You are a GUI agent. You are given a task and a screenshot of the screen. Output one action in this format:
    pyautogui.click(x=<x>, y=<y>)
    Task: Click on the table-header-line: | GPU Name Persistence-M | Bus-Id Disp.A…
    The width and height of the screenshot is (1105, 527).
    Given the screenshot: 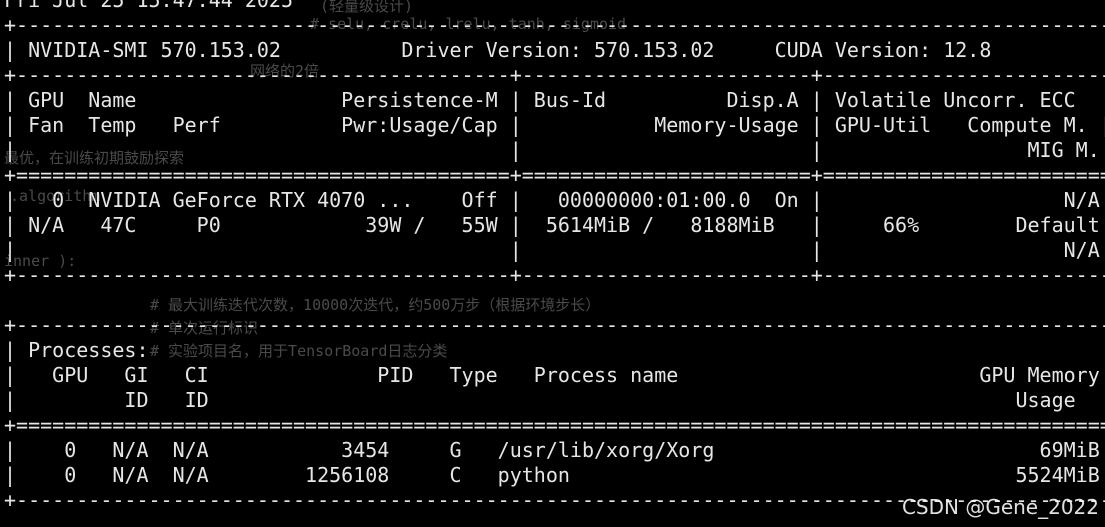 What is the action you would take?
    pyautogui.click(x=554, y=100)
    